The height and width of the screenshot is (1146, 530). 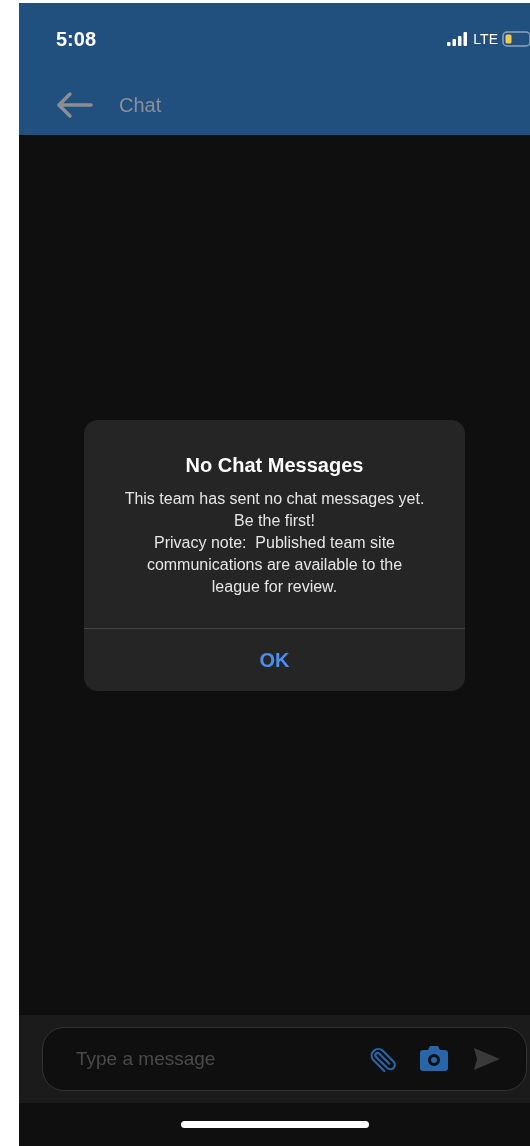 I want to click on ok-button: OK, so click(x=274, y=659).